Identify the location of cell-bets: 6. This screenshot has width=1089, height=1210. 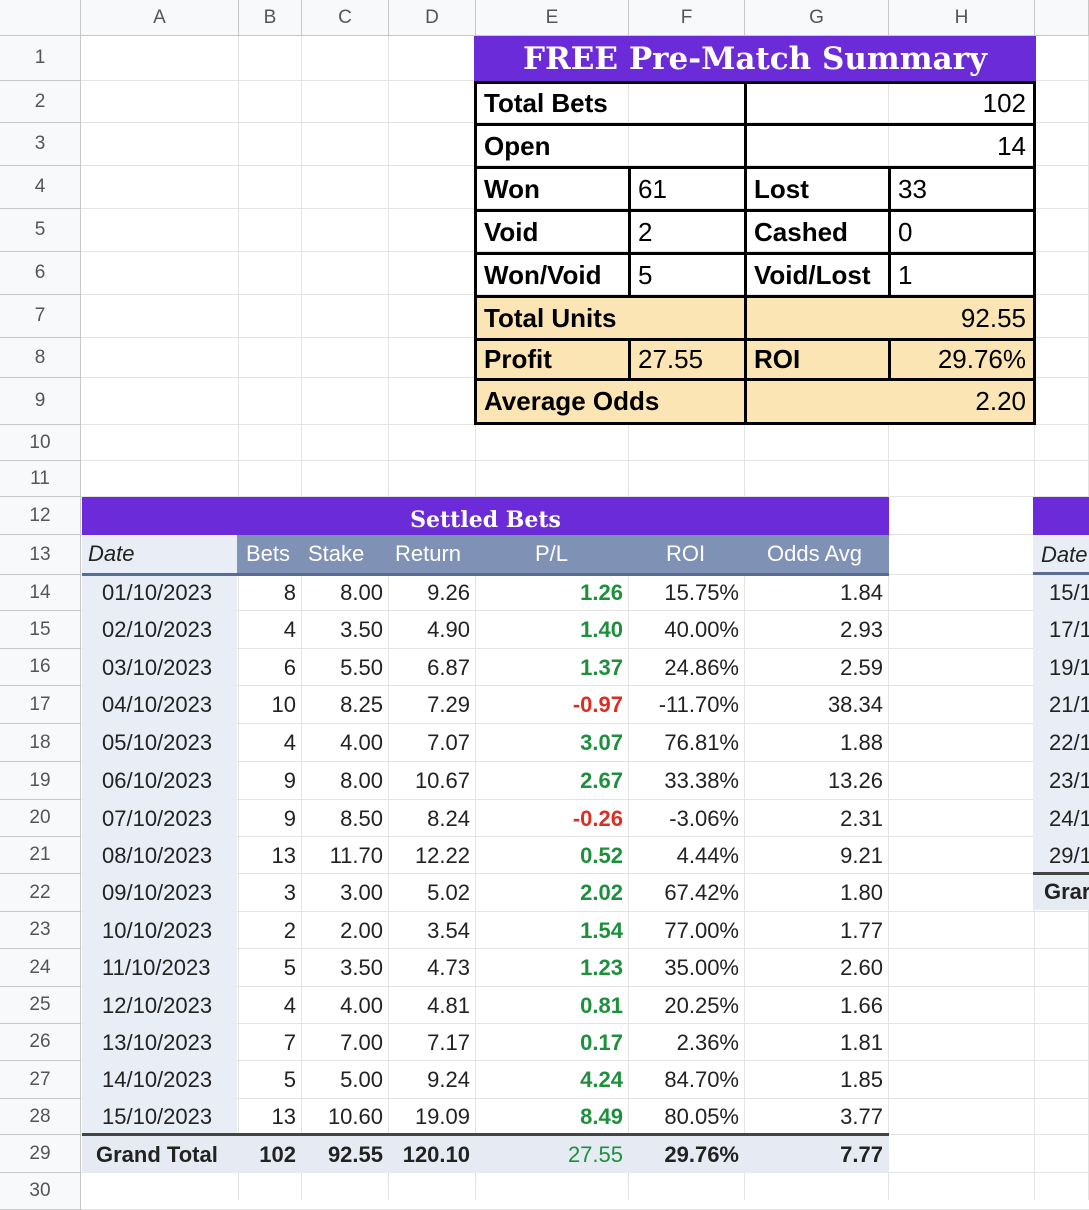
(268, 668).